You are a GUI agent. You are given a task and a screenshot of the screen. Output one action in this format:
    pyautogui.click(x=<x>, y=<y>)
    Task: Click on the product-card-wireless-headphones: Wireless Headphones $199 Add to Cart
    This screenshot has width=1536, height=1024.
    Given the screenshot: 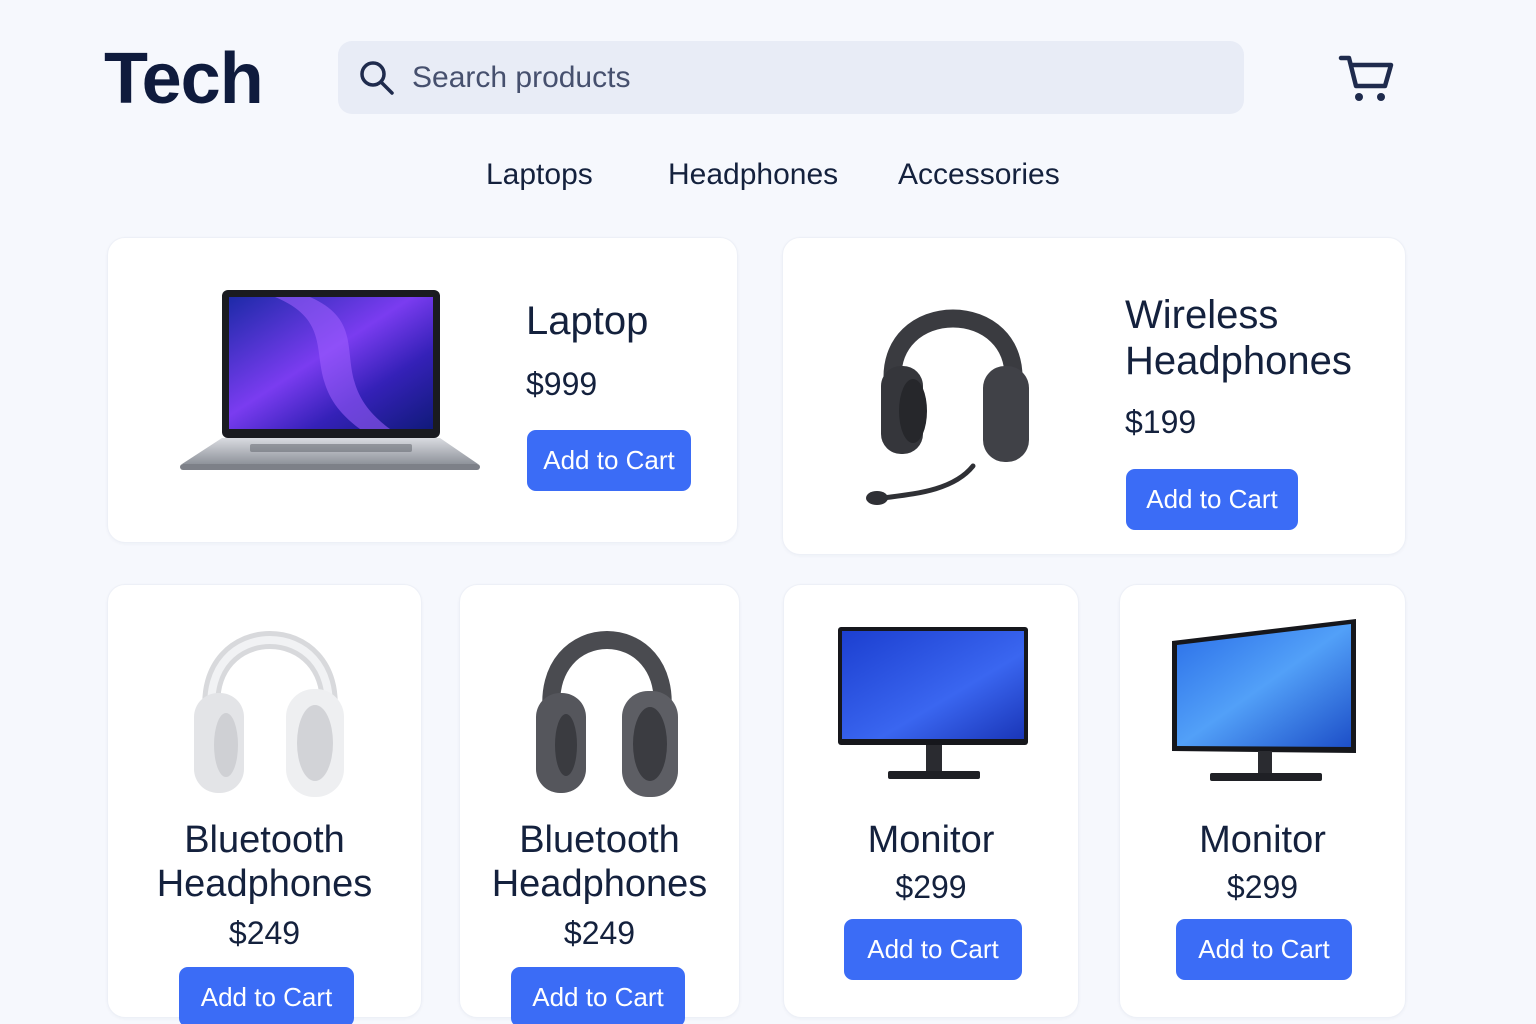 What is the action you would take?
    pyautogui.click(x=1094, y=396)
    